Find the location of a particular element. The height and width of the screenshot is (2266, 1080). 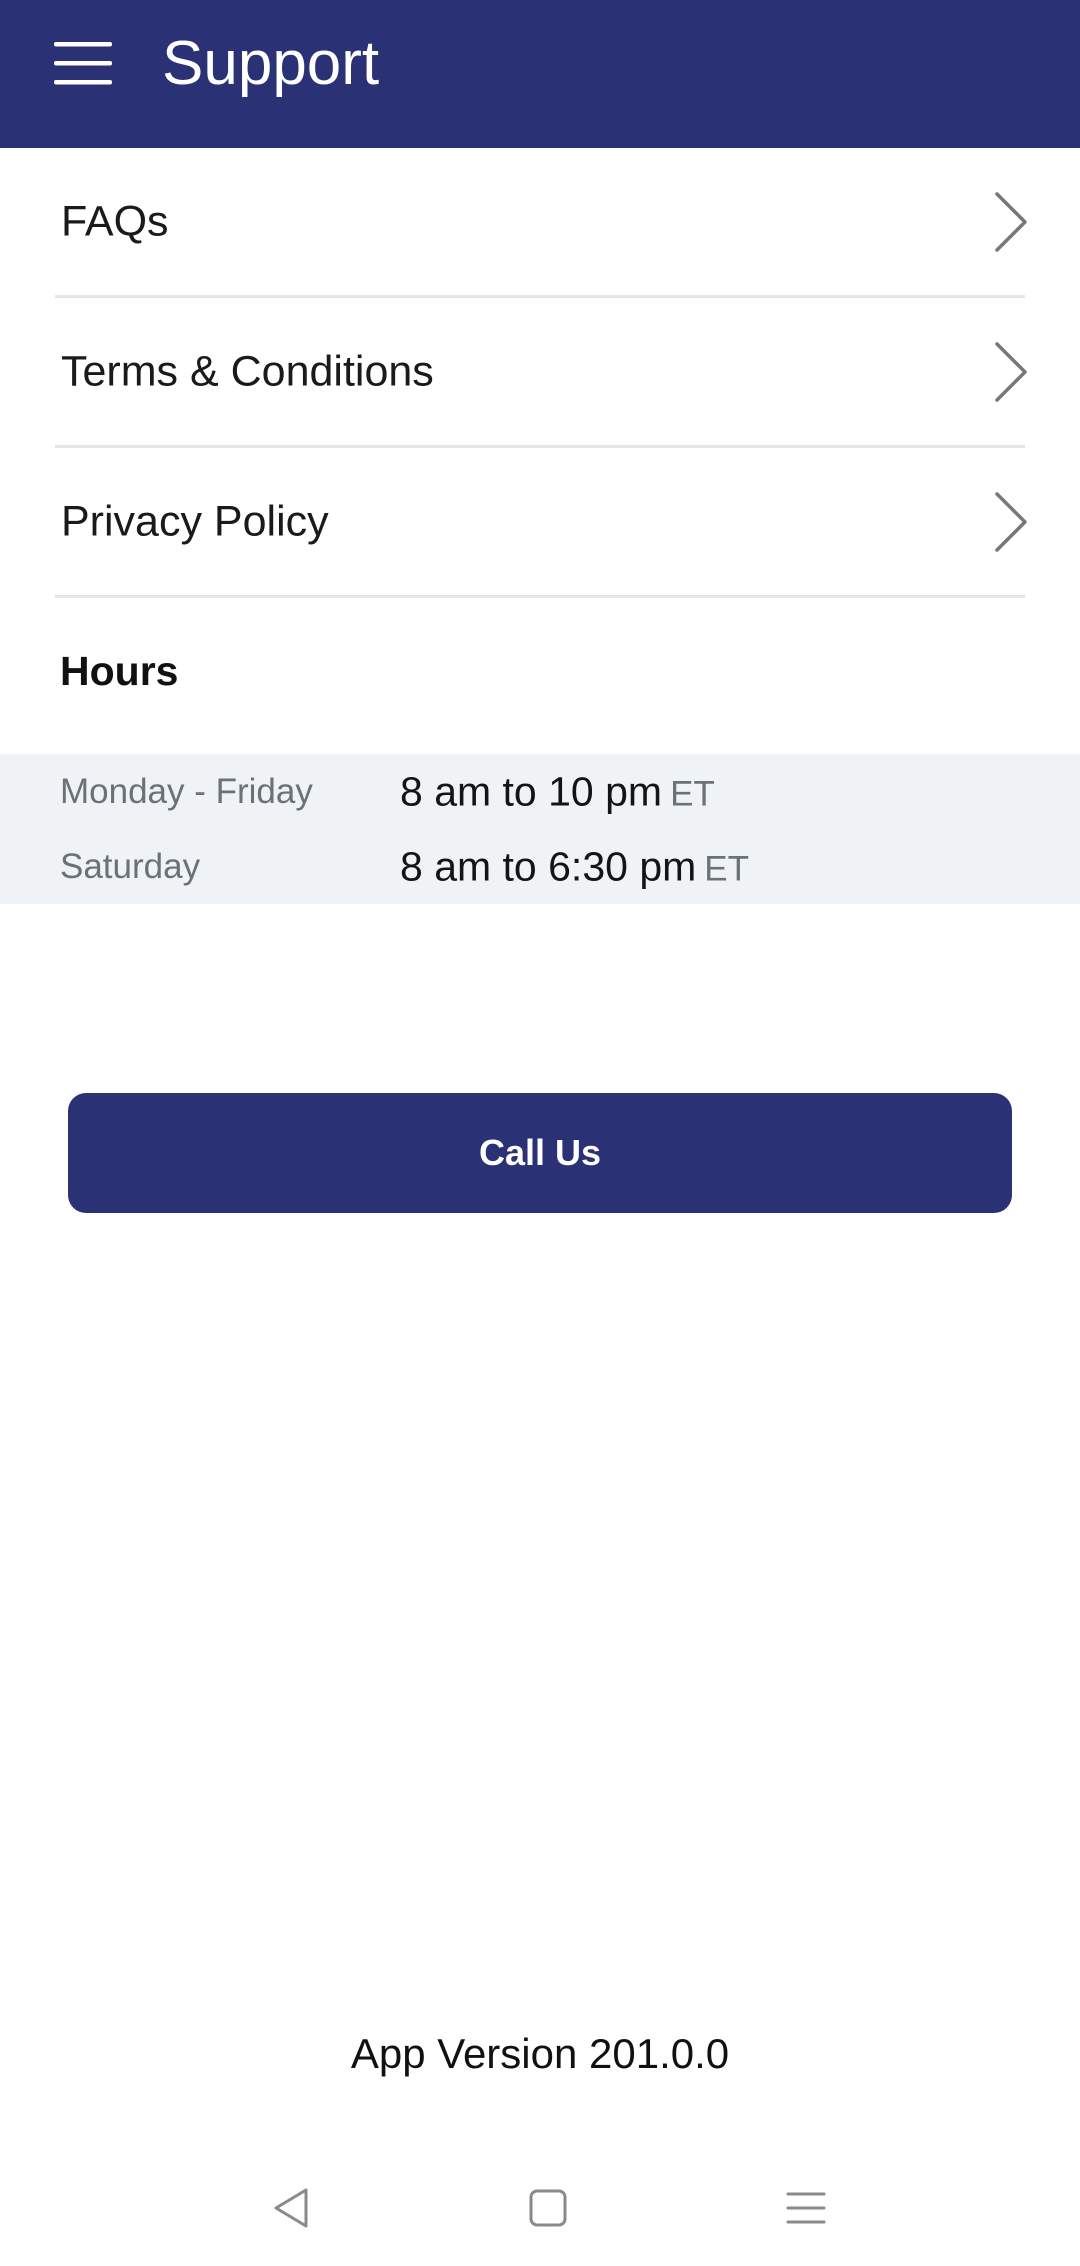

hours-day: Saturday is located at coordinates (130, 866).